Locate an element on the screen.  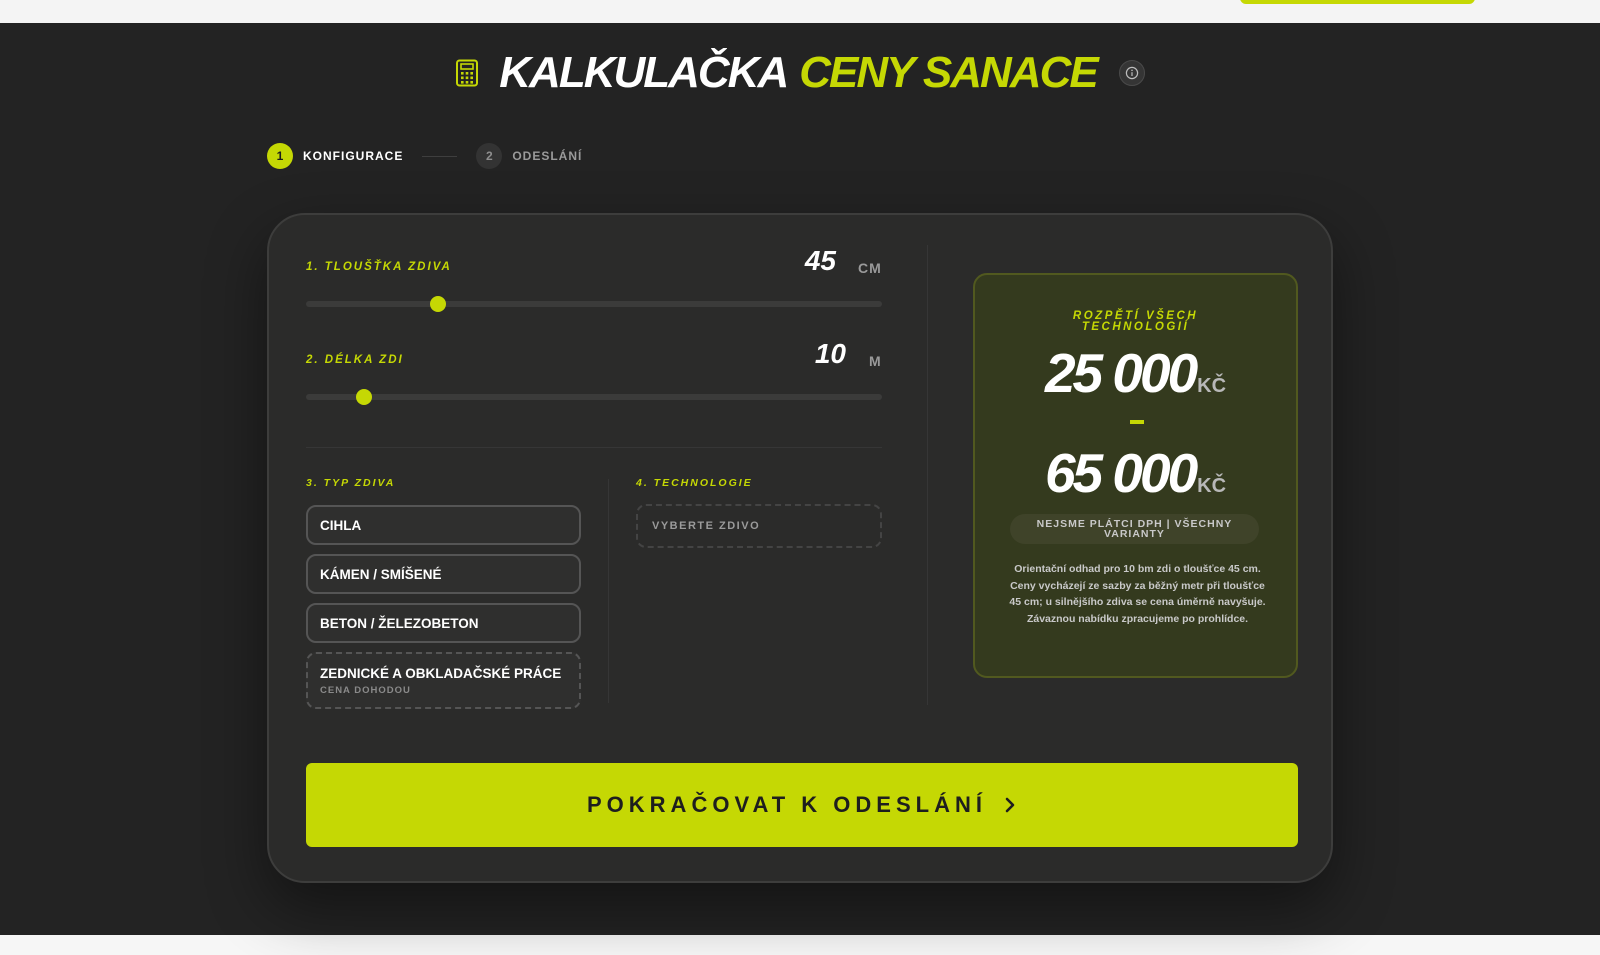
price-min: 25 000 KČ is located at coordinates (1135, 373).